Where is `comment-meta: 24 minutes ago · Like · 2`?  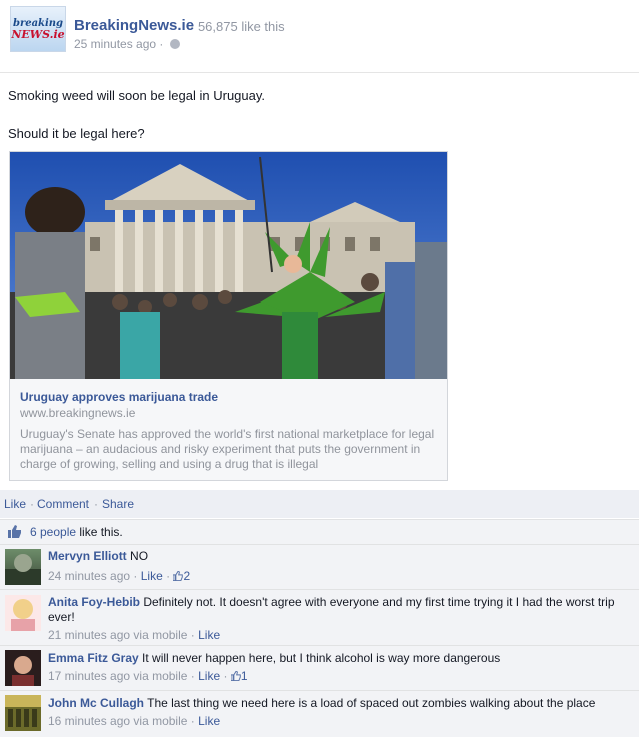
comment-meta: 24 minutes ago · Like · 2 is located at coordinates (342, 576).